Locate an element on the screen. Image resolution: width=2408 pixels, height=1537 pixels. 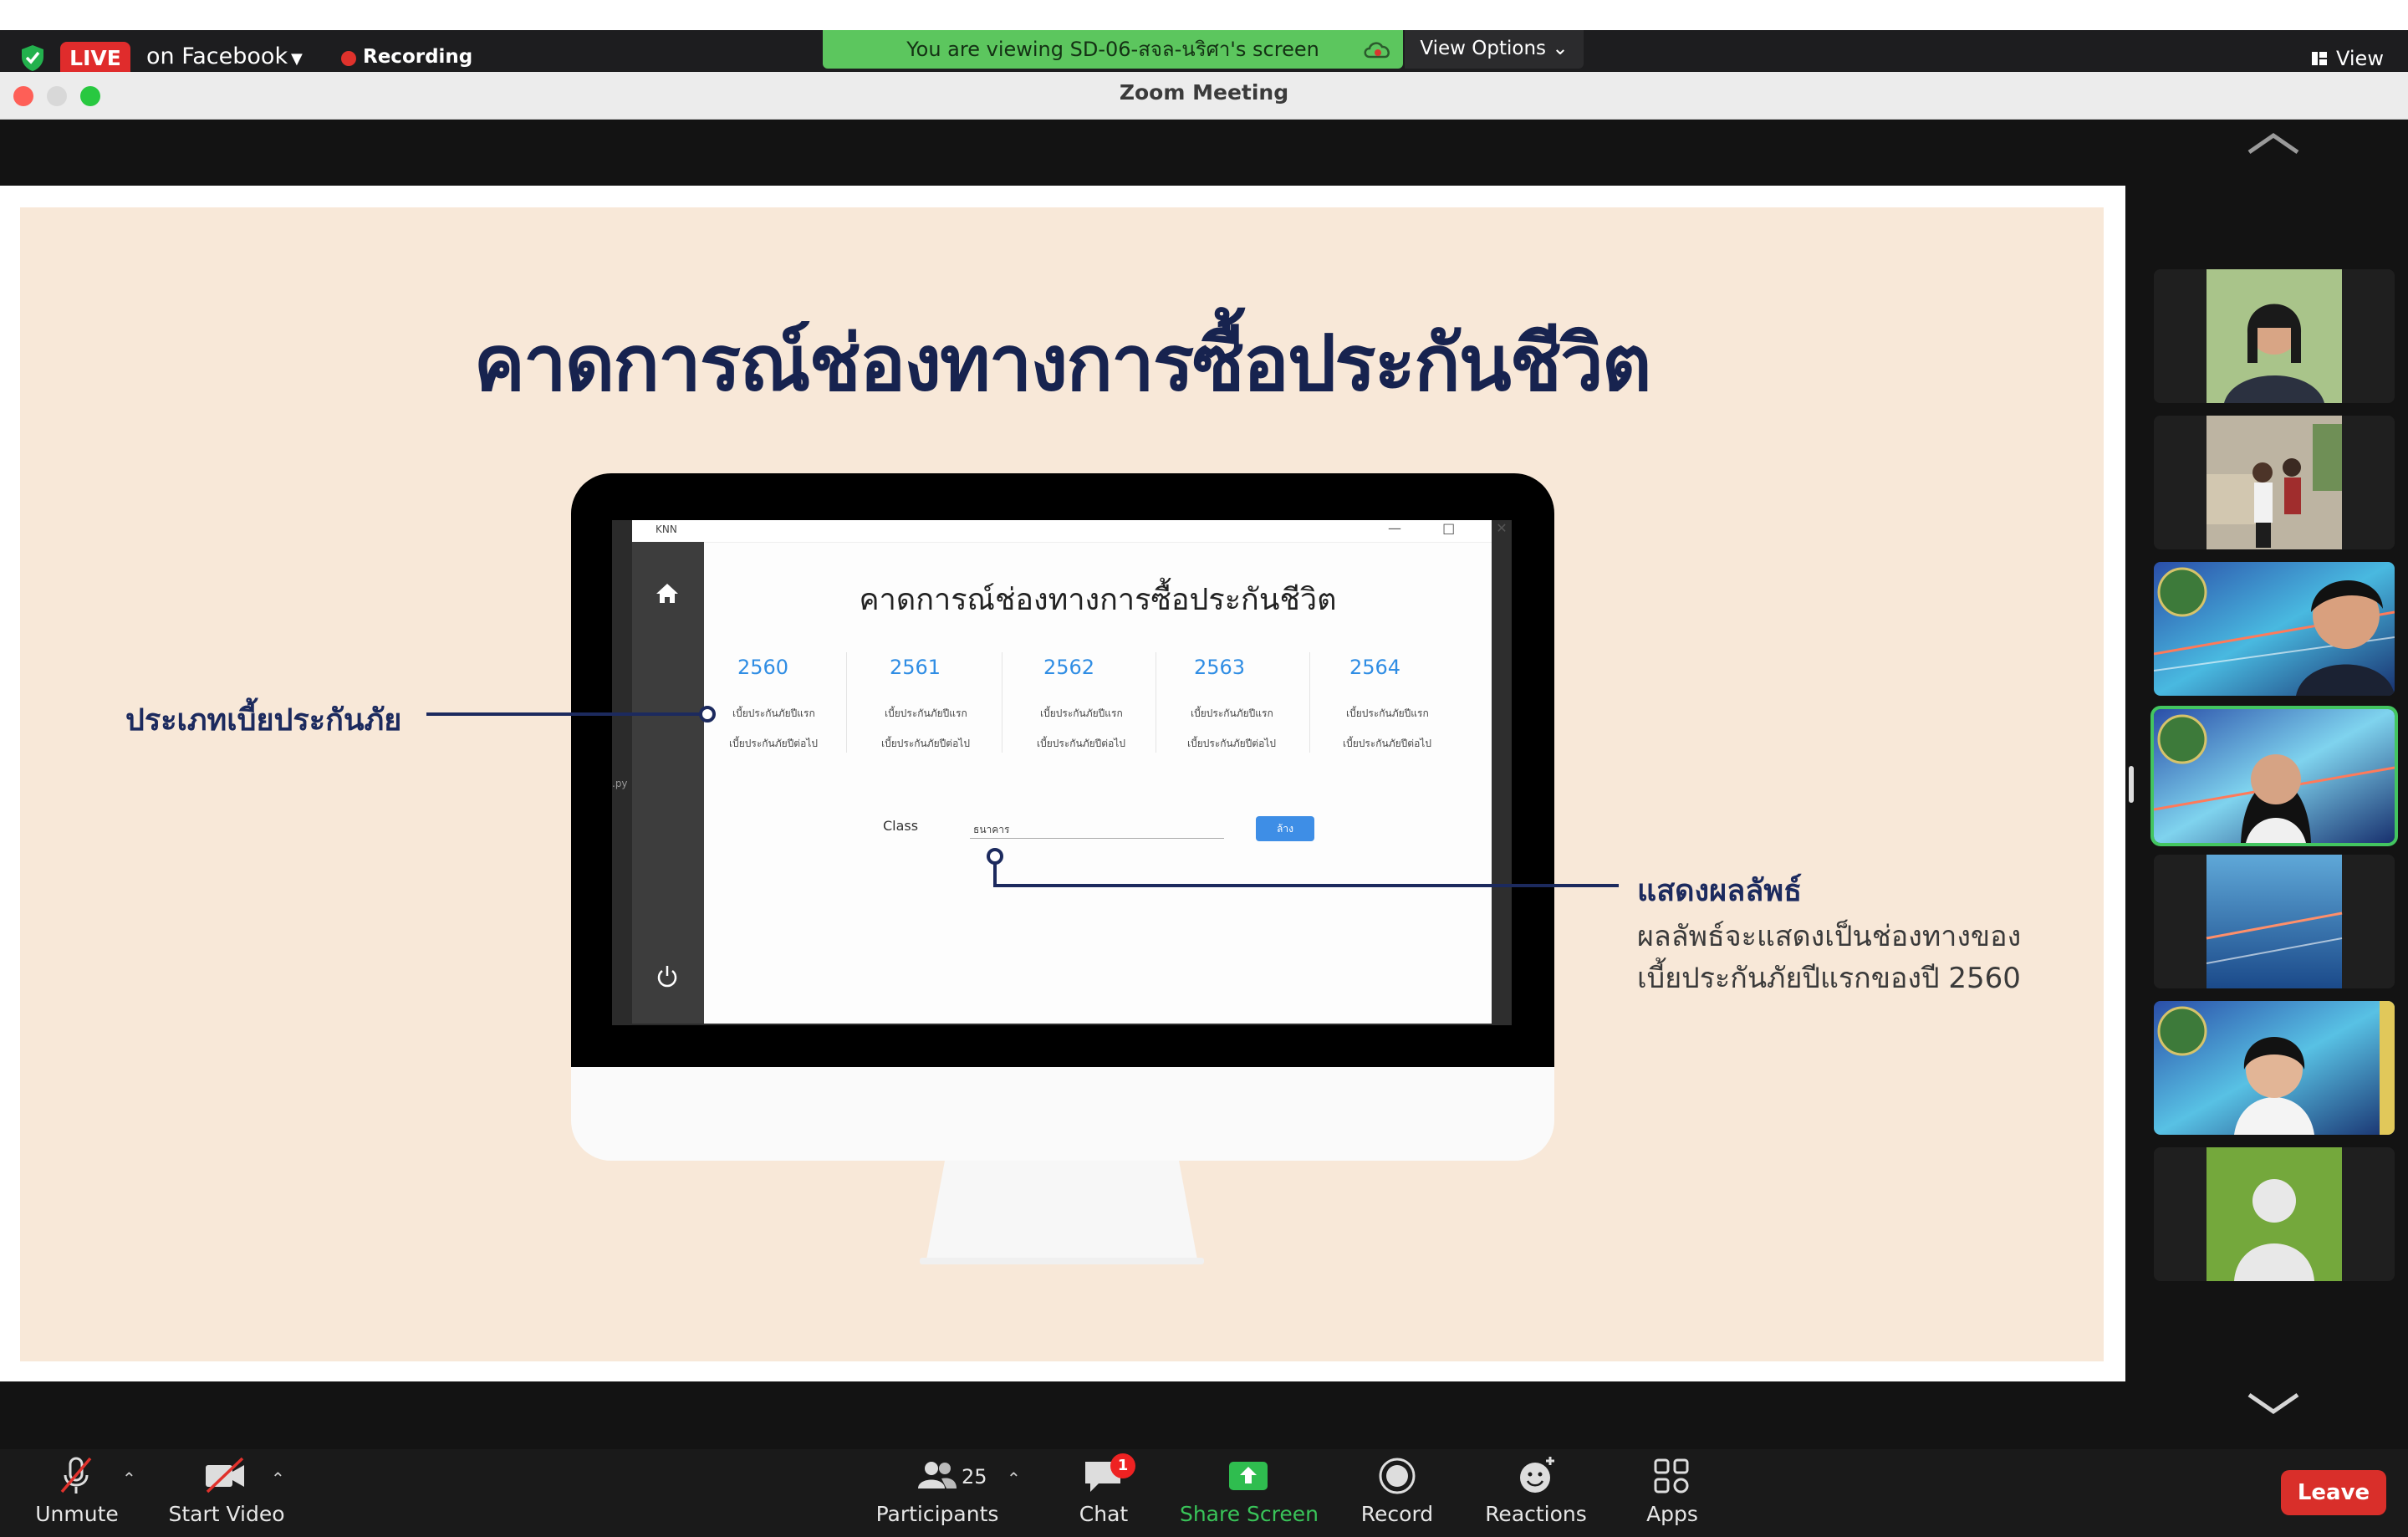
muted-microphone-icon is located at coordinates (76, 1476).